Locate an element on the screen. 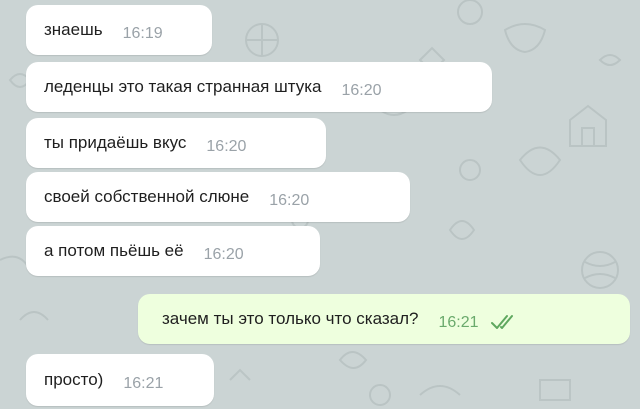  message-bubble-outgoing: зачем ты это только что сказал? 16:21 is located at coordinates (384, 319).